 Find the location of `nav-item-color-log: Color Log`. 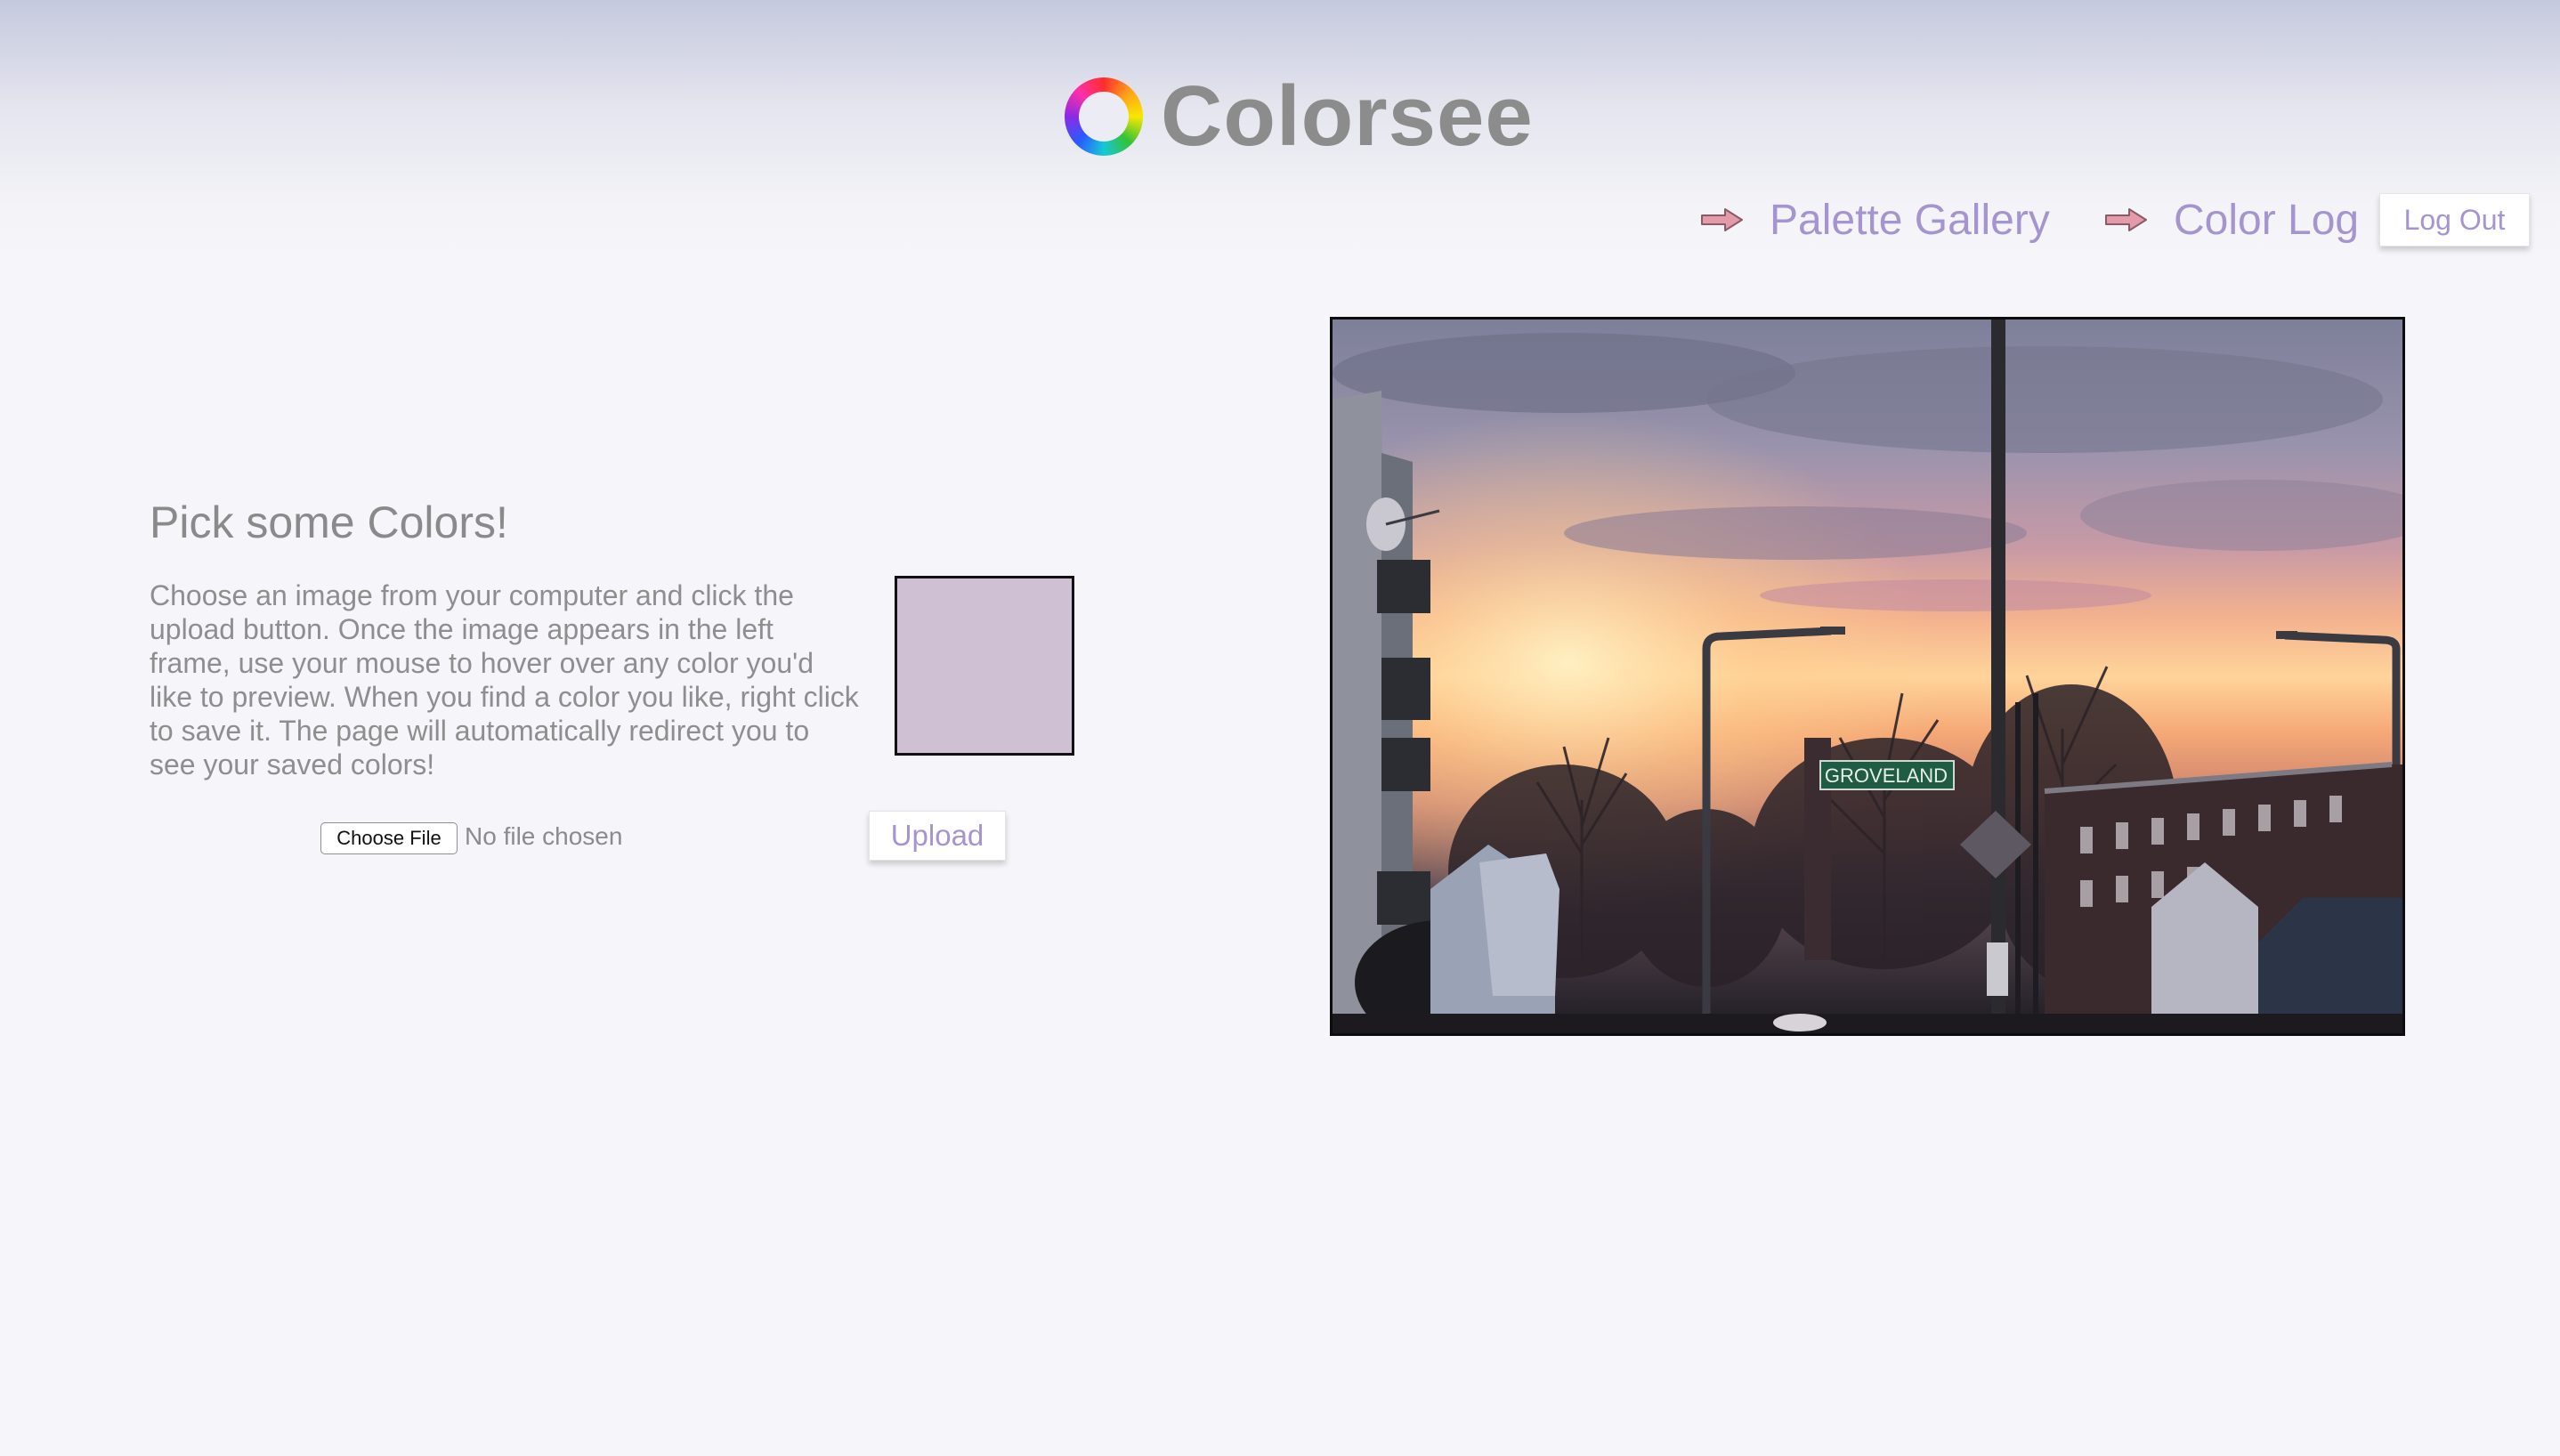

nav-item-color-log: Color Log is located at coordinates (2231, 219).